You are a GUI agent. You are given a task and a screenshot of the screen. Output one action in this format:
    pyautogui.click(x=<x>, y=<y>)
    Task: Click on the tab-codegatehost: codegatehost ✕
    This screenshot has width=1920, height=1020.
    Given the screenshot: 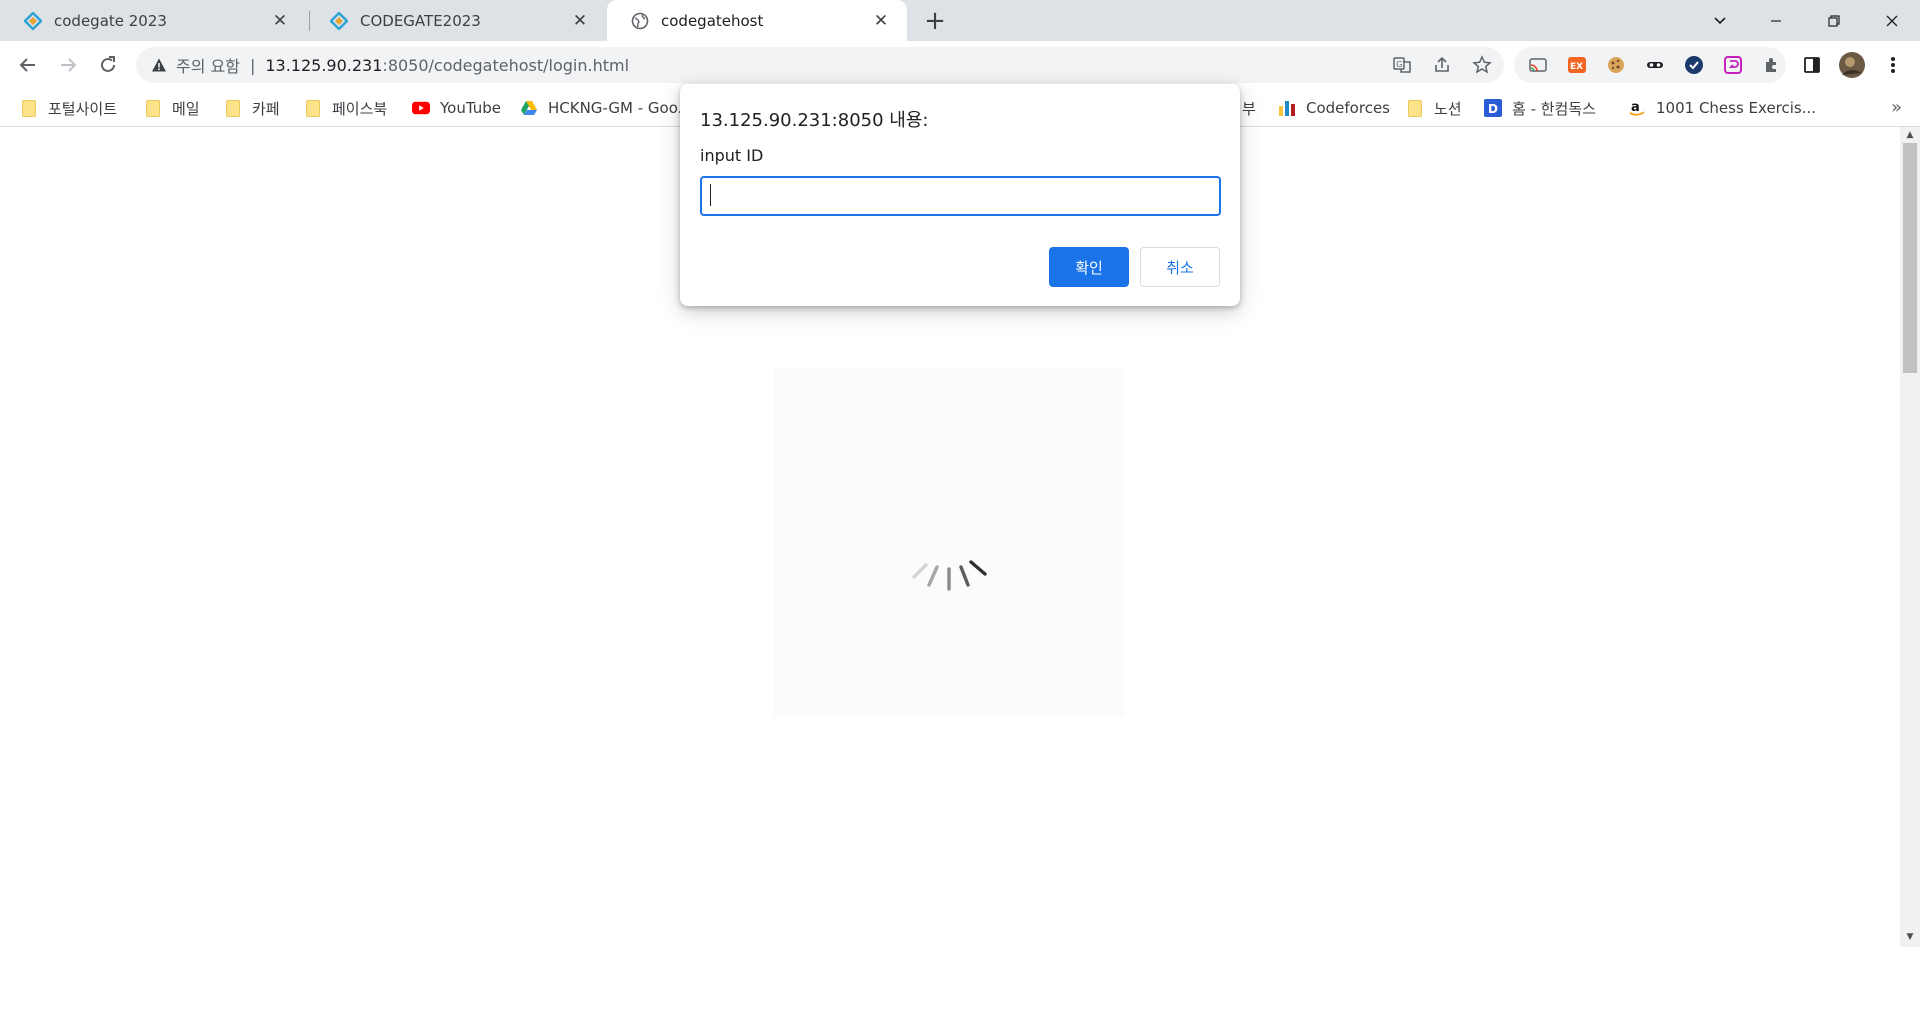 What is the action you would take?
    pyautogui.click(x=757, y=20)
    